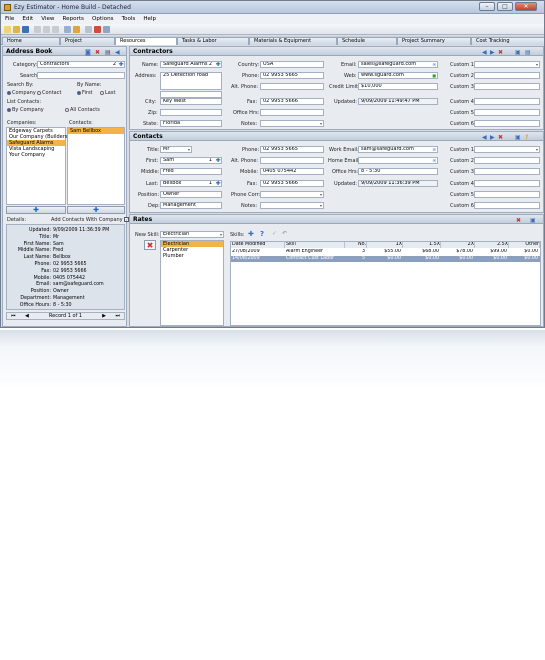 The height and width of the screenshot is (660, 545). I want to click on open-web-icon: ■, so click(434, 75).